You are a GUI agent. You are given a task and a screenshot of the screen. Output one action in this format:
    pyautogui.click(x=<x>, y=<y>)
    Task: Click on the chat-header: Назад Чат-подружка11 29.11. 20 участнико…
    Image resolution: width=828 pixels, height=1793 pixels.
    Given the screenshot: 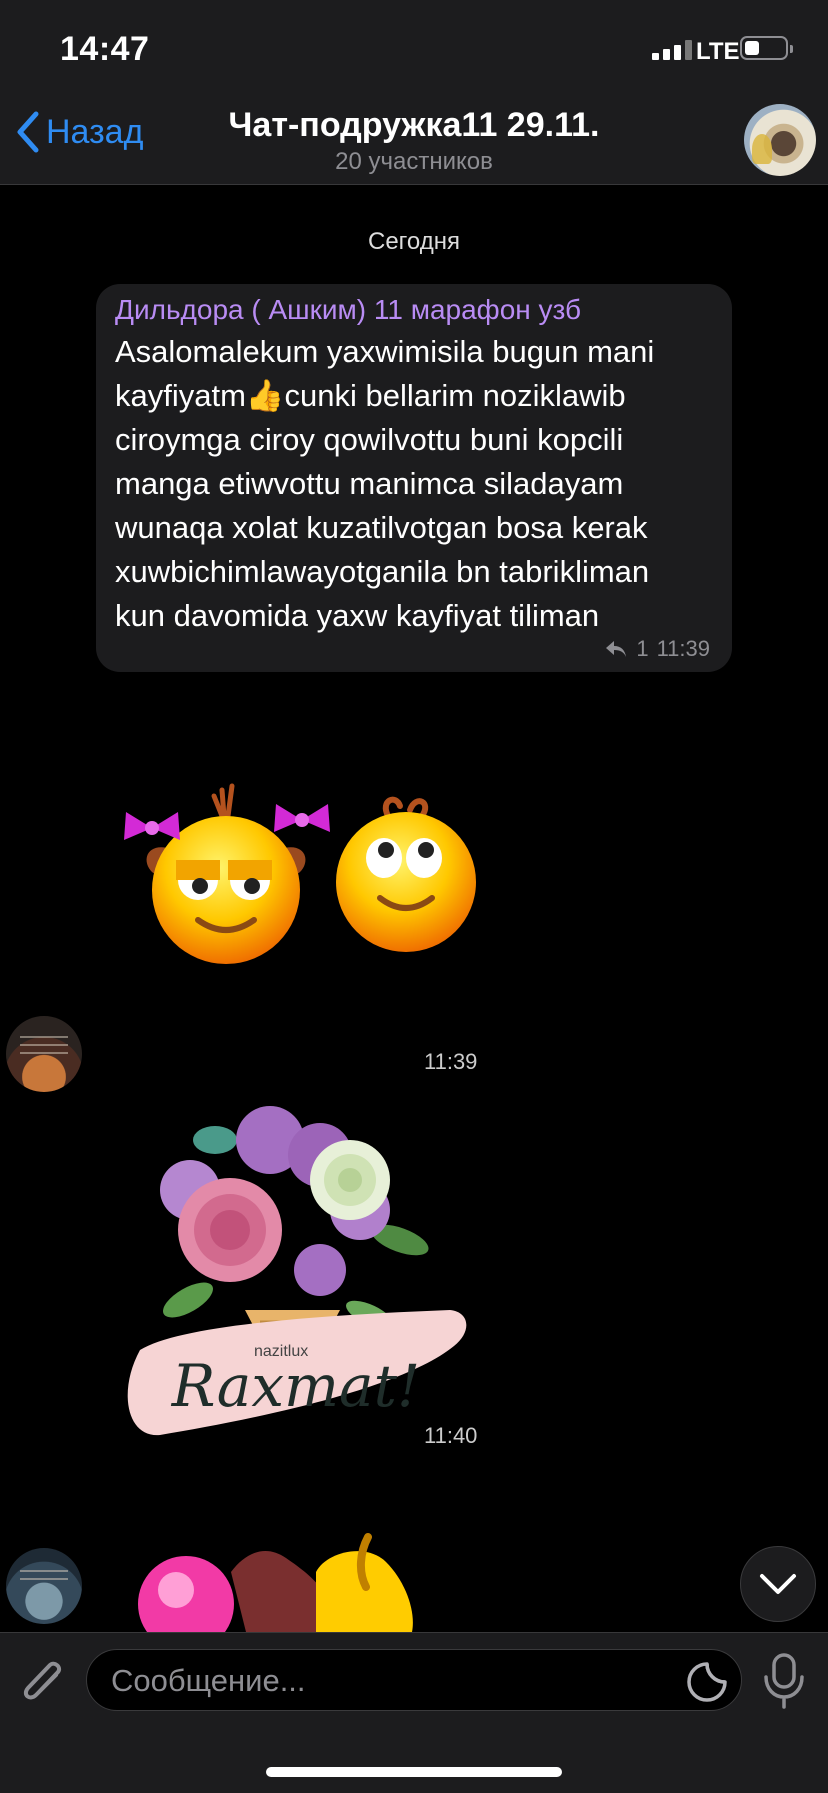 What is the action you would take?
    pyautogui.click(x=414, y=140)
    